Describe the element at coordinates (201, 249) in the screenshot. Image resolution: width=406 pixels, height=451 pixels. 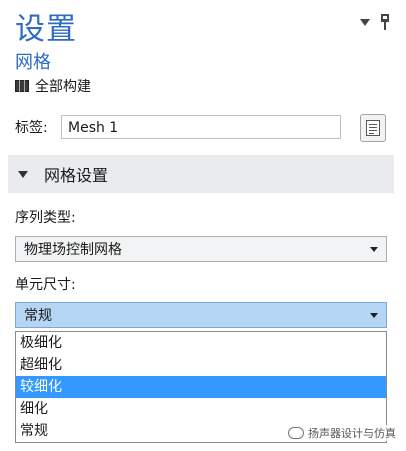
I see `sequence-type-select: 物理场控制网格` at that location.